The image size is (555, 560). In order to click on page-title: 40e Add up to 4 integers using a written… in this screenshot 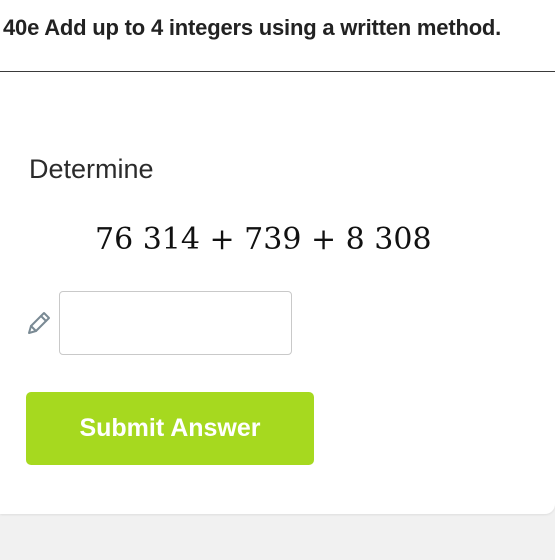, I will do `click(252, 27)`.